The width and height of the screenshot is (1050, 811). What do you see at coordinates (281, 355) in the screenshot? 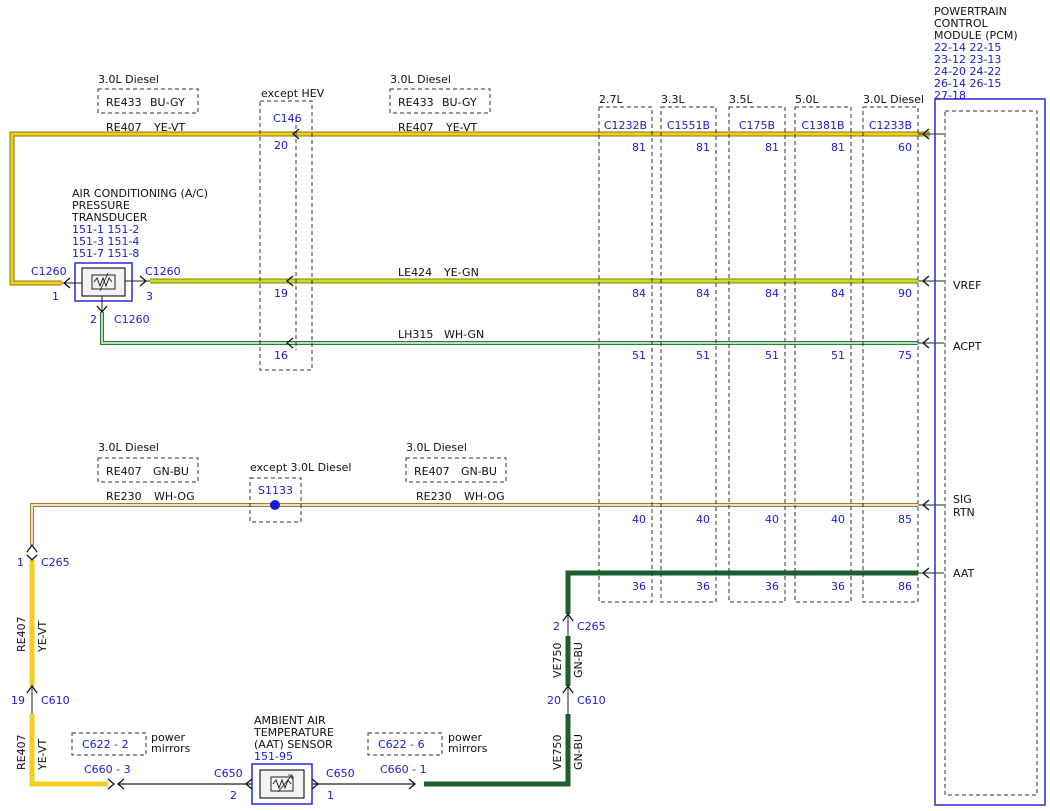
I see `c146-pin-16: 16` at bounding box center [281, 355].